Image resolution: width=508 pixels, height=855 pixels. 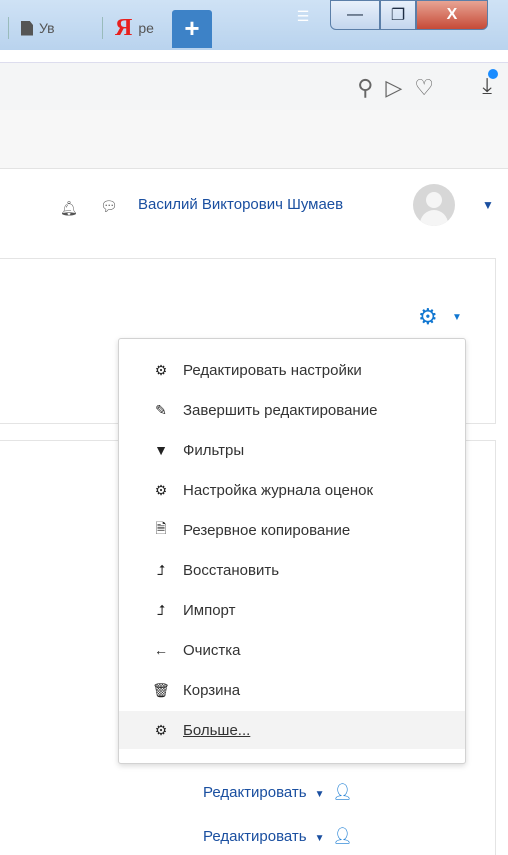 I want to click on menu-item-backup: 🗎 Резервное копирование, so click(x=292, y=530).